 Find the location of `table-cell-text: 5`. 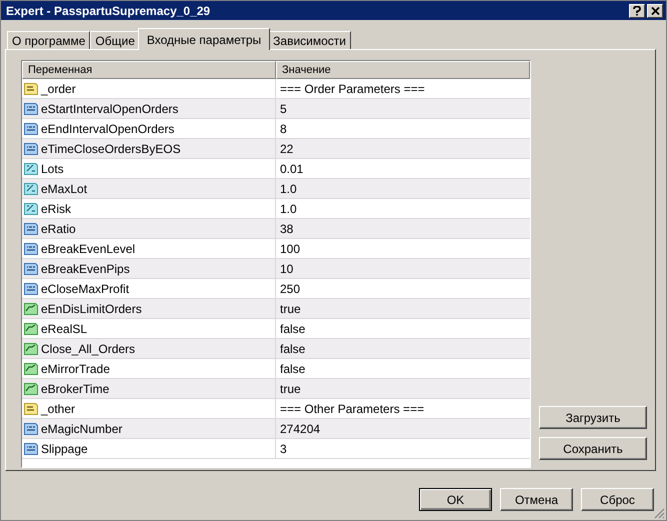

table-cell-text: 5 is located at coordinates (283, 109).